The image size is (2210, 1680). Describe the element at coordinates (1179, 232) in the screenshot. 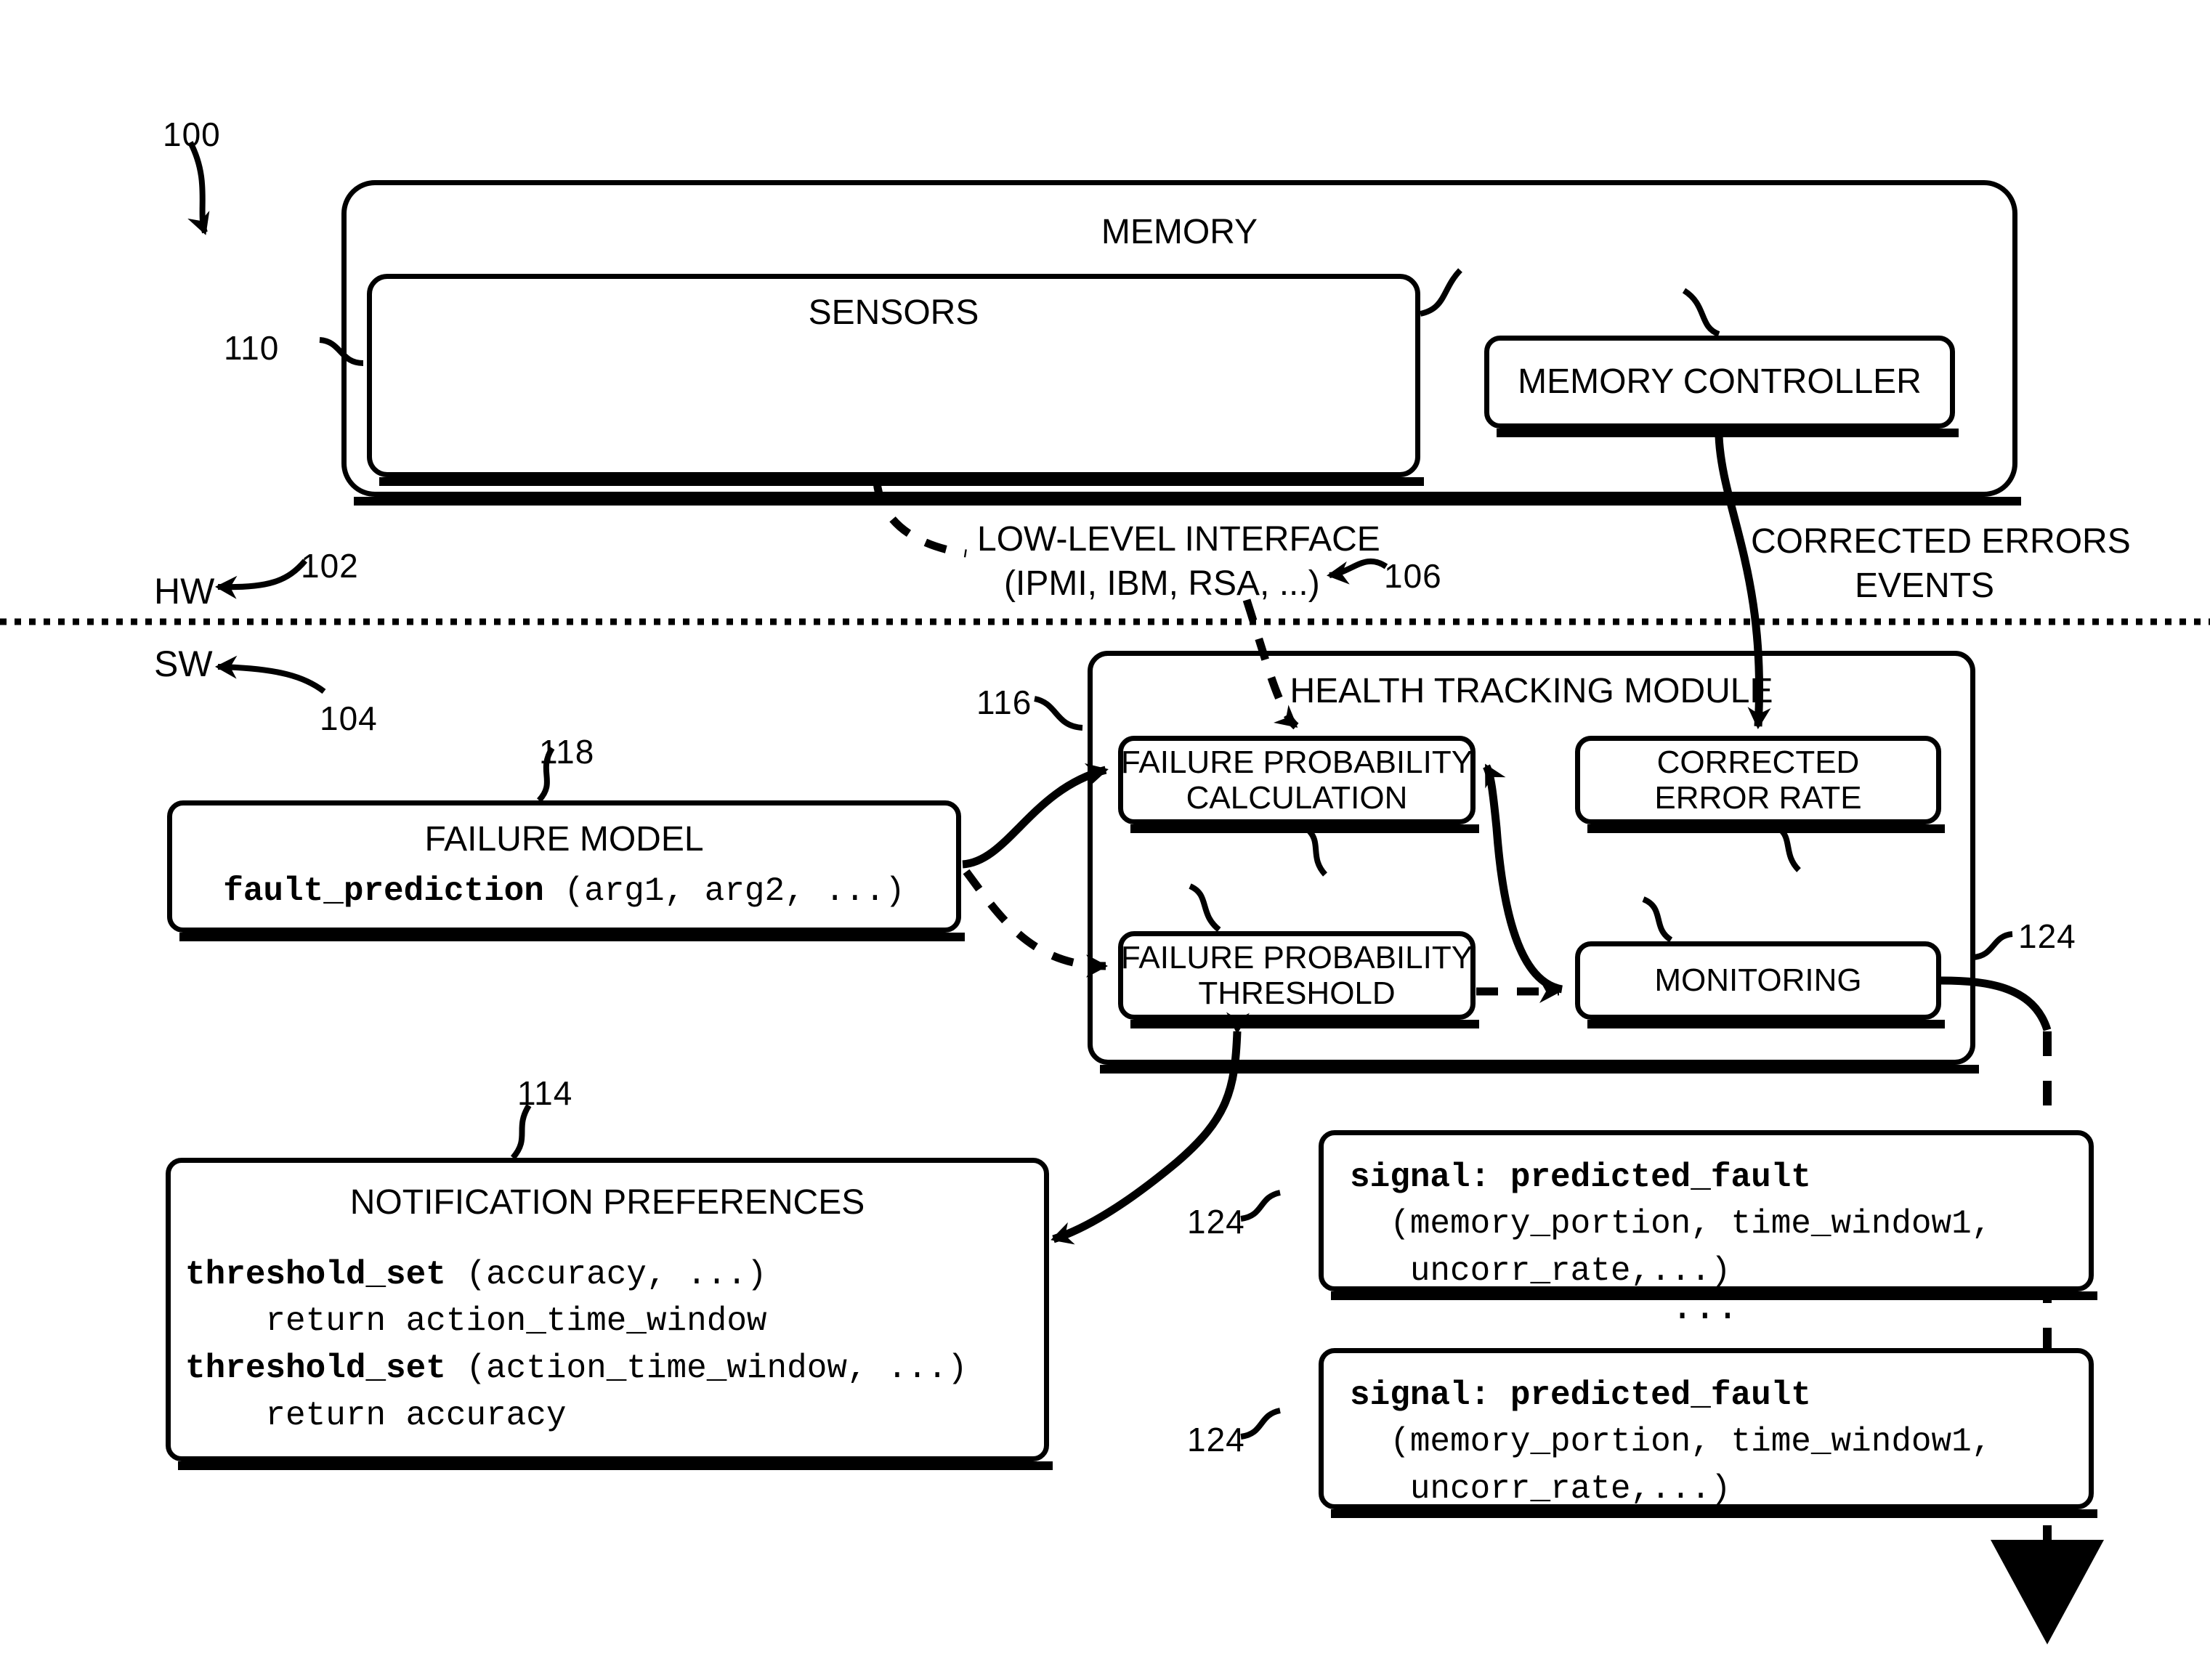

I see `memory-title: MEMORY` at that location.